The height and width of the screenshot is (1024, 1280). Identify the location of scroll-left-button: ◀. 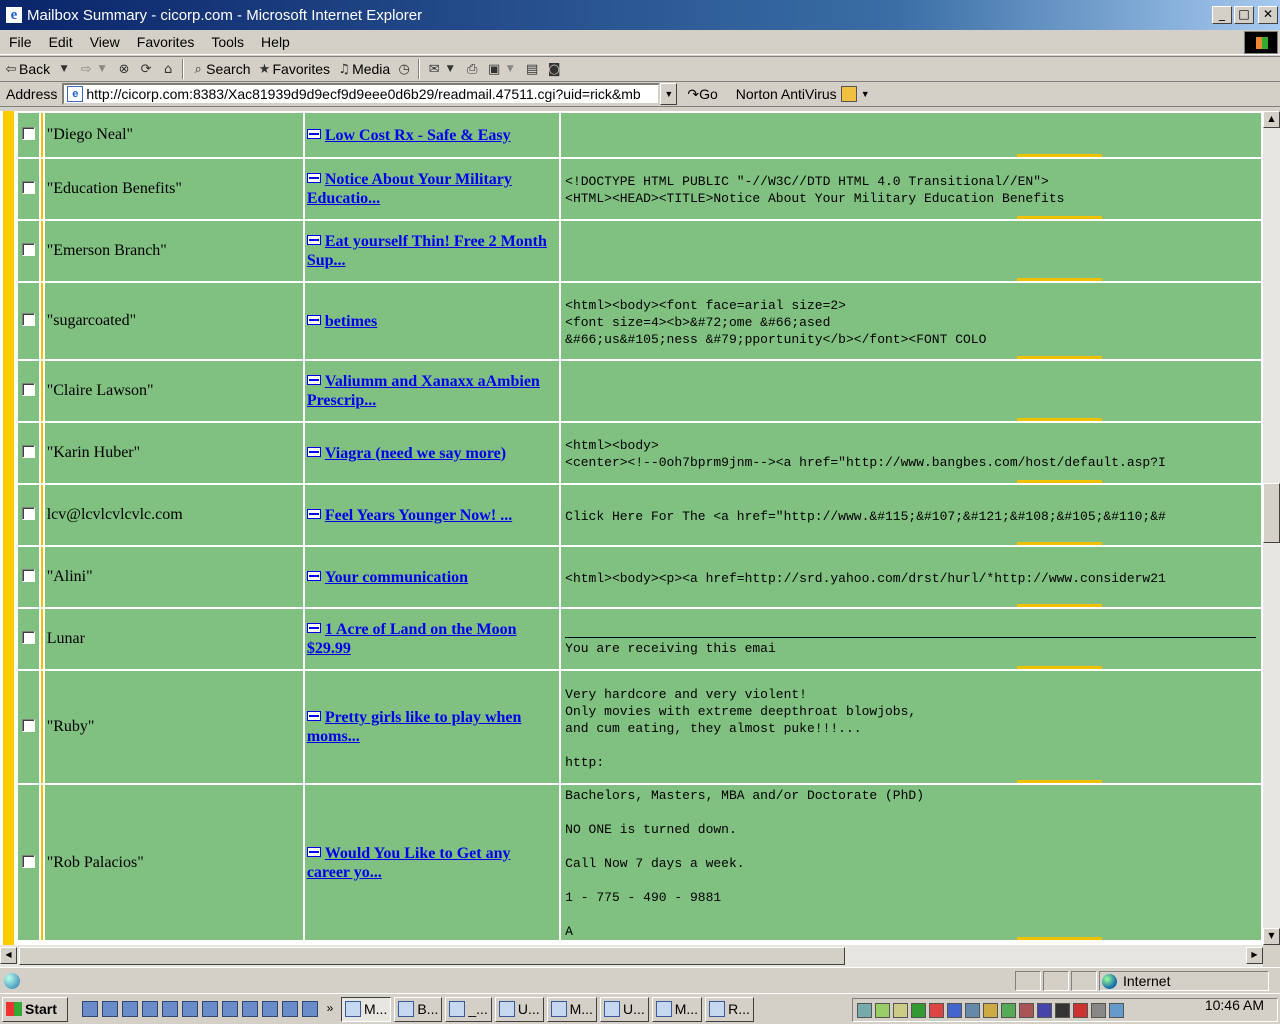
(8, 955).